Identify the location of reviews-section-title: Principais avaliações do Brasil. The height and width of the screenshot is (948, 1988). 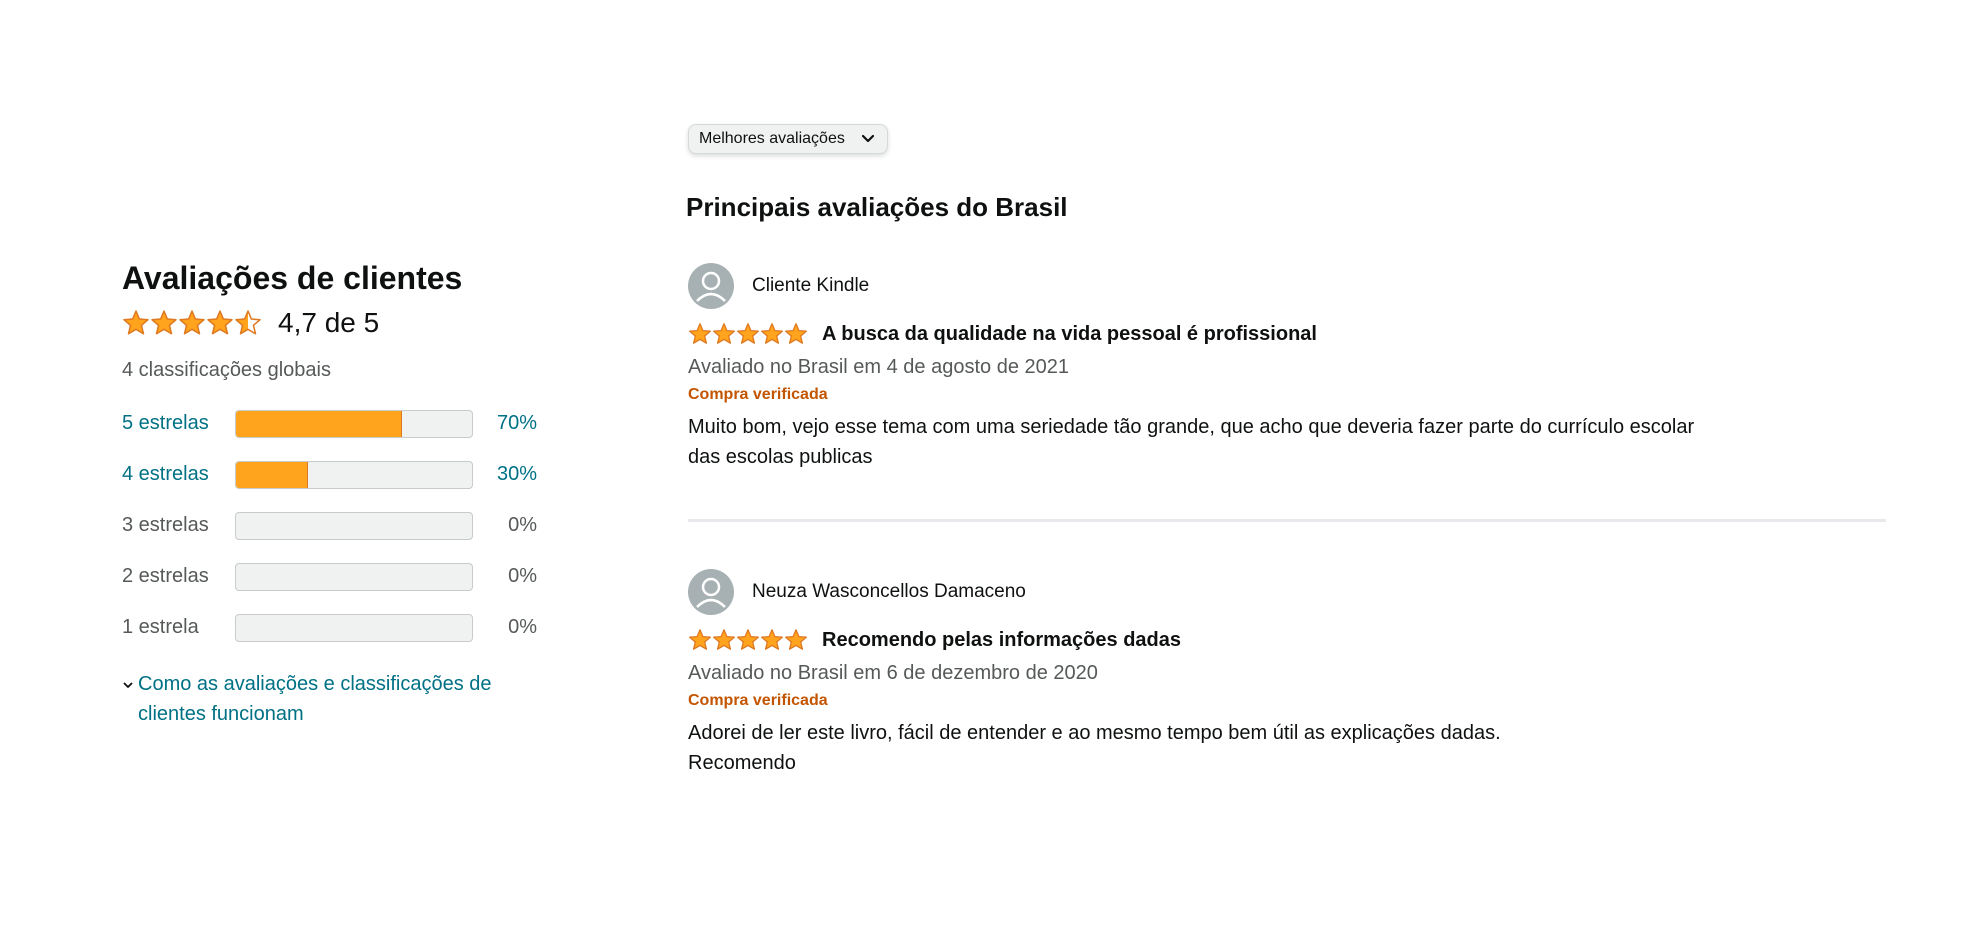
(877, 207).